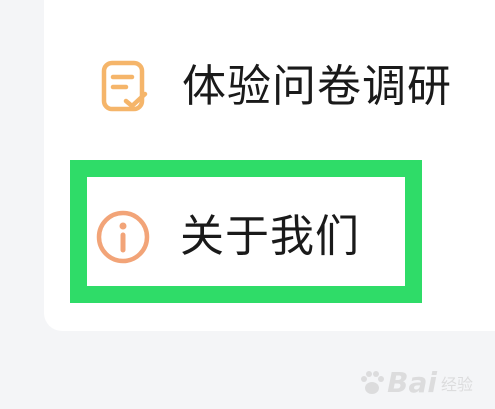 Image resolution: width=495 pixels, height=409 pixels. I want to click on watermark-text: Bai, so click(412, 382).